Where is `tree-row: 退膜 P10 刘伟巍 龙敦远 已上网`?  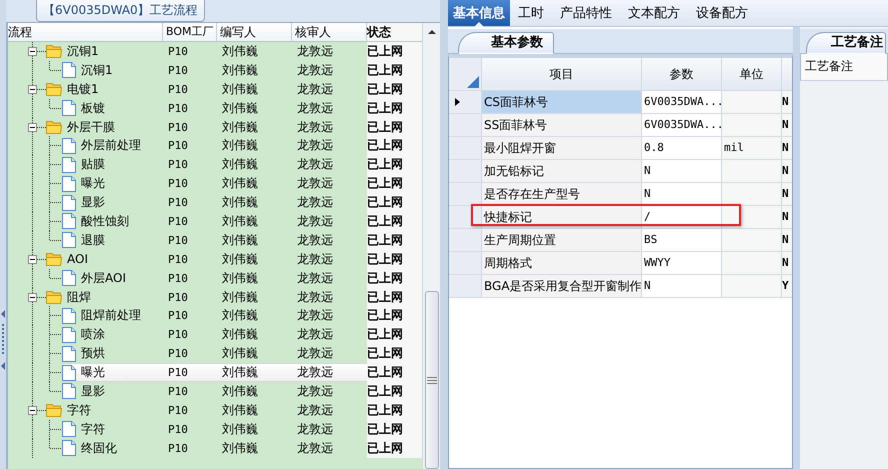 tree-row: 退膜 P10 刘伟巍 龙敦远 已上网 is located at coordinates (242, 240).